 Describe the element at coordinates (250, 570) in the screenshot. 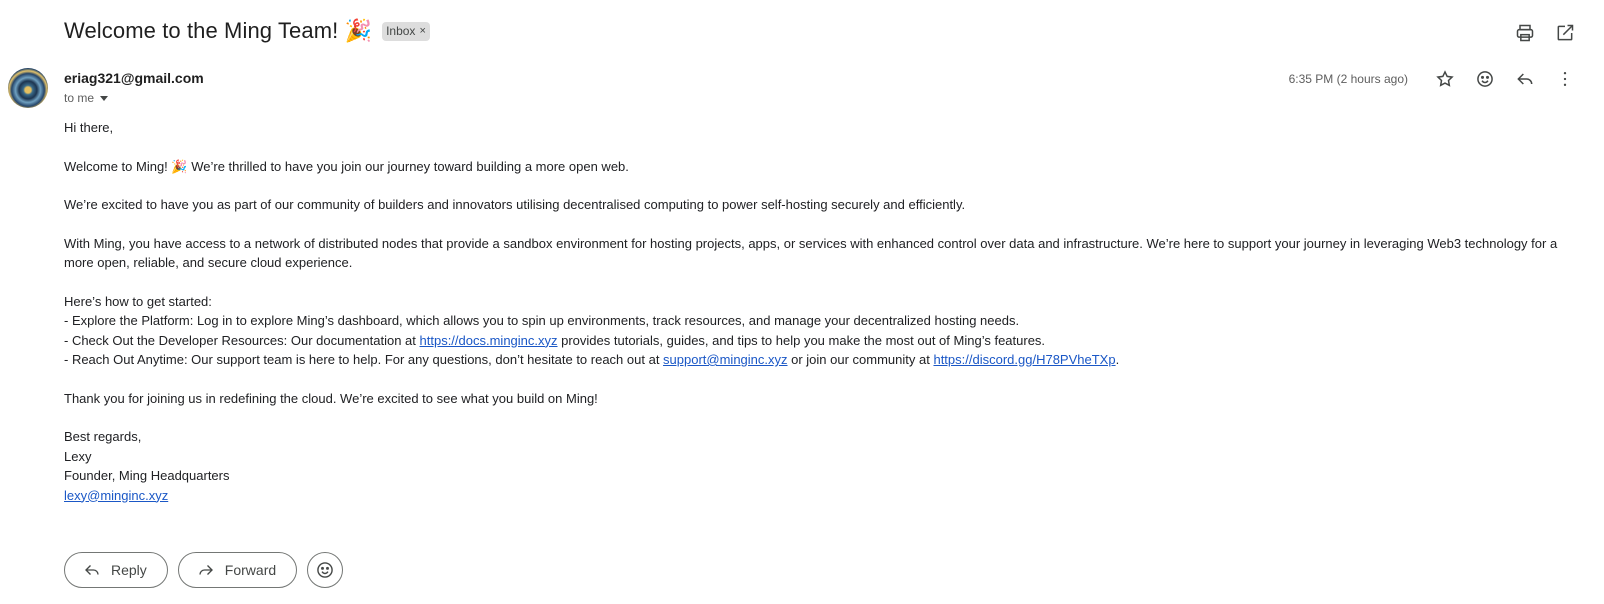

I see `forward-button-label: Forward` at that location.